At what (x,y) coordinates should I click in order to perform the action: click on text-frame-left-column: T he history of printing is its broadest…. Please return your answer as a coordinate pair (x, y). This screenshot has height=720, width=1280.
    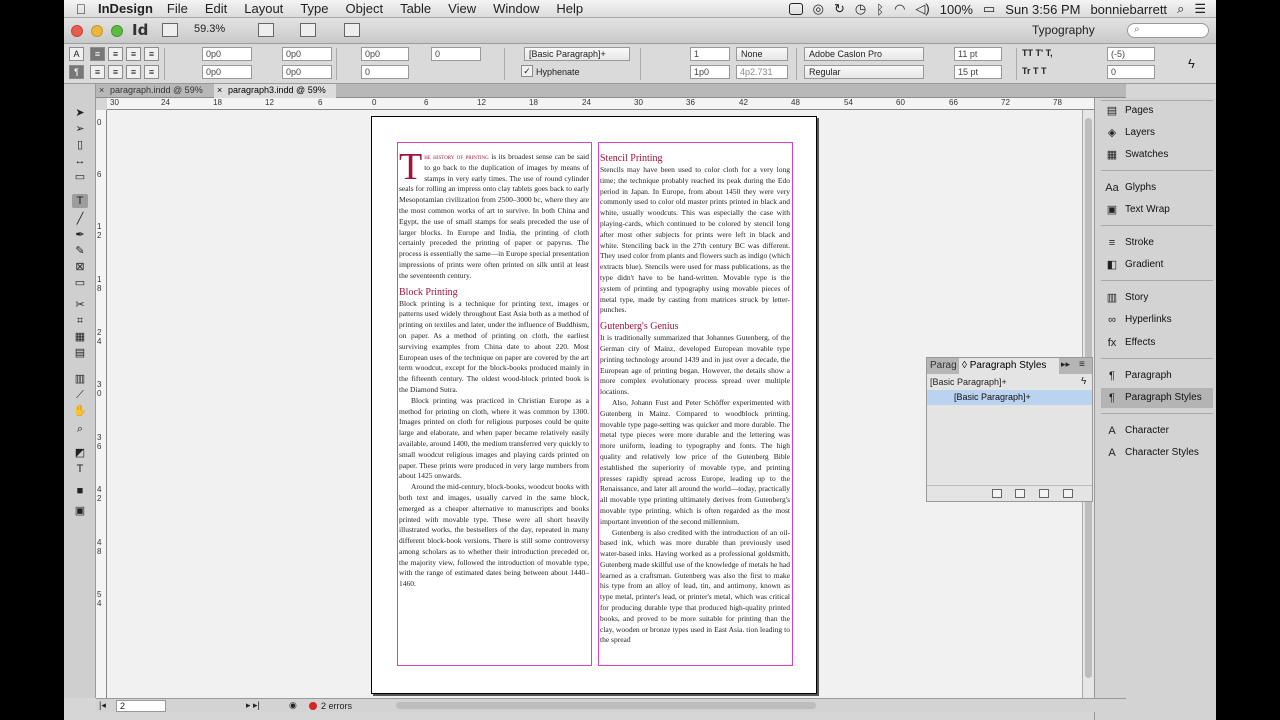
    Looking at the image, I should click on (494, 404).